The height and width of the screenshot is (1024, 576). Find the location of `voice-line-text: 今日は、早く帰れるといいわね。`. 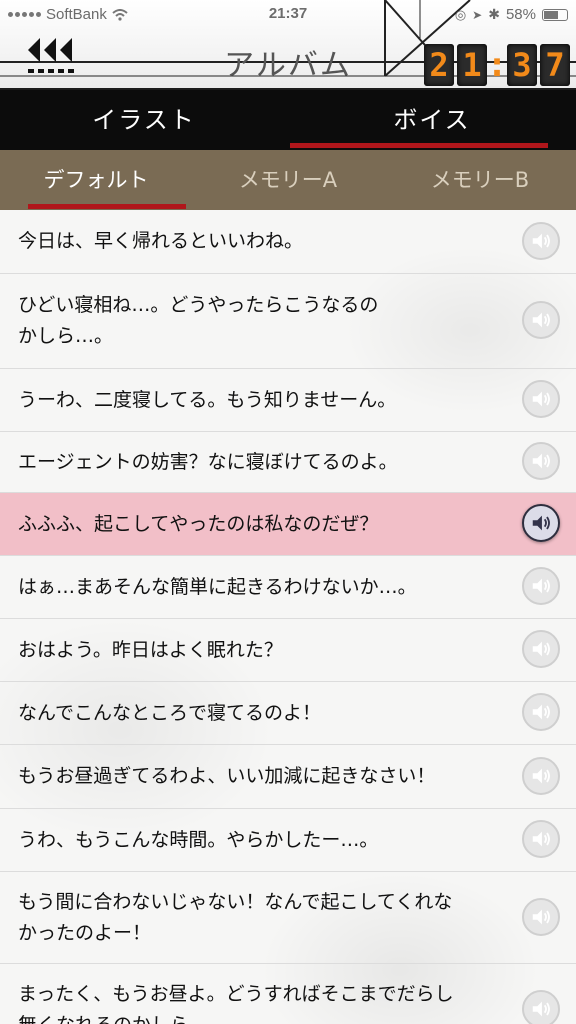

voice-line-text: 今日は、早く帰れるといいわね。 is located at coordinates (161, 241).